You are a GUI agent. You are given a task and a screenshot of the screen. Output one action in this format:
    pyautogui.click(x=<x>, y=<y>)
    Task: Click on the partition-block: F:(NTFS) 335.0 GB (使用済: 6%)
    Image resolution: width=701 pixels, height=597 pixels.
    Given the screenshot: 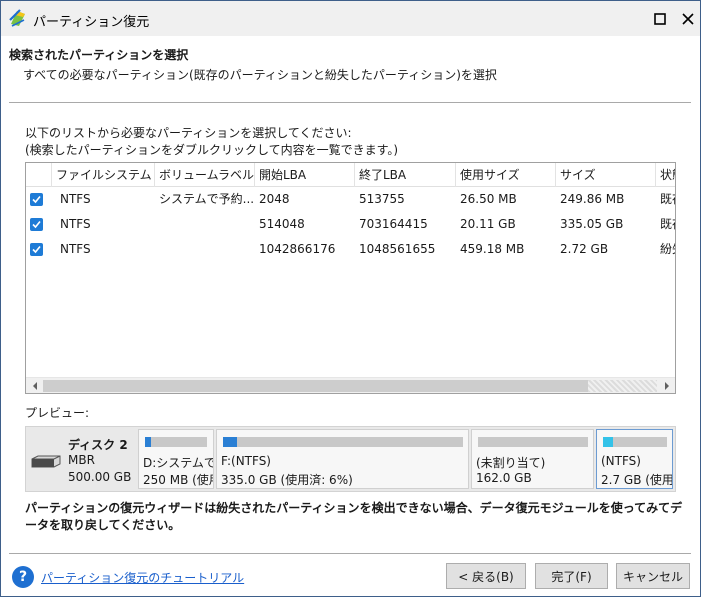 What is the action you would take?
    pyautogui.click(x=342, y=459)
    